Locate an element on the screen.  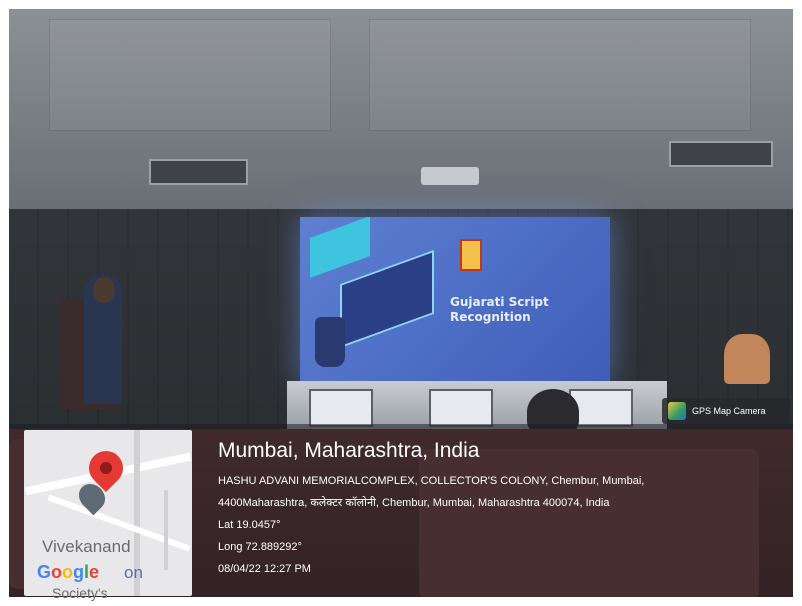
gps-map-camera-label: GPS Map Camera is located at coordinates (729, 411).